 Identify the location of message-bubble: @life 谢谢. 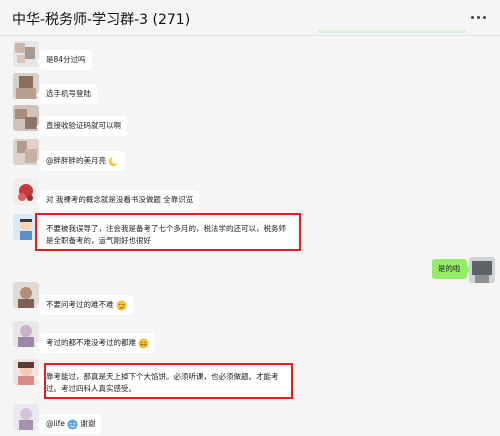
(68, 424).